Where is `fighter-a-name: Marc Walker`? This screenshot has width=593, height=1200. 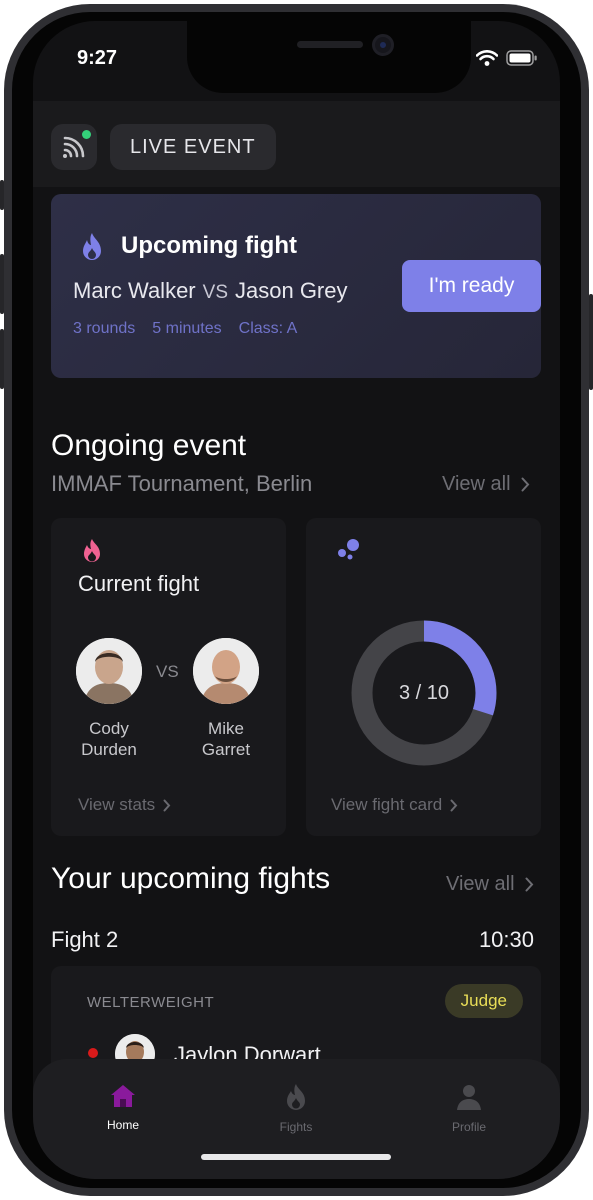
fighter-a-name: Marc Walker is located at coordinates (134, 290).